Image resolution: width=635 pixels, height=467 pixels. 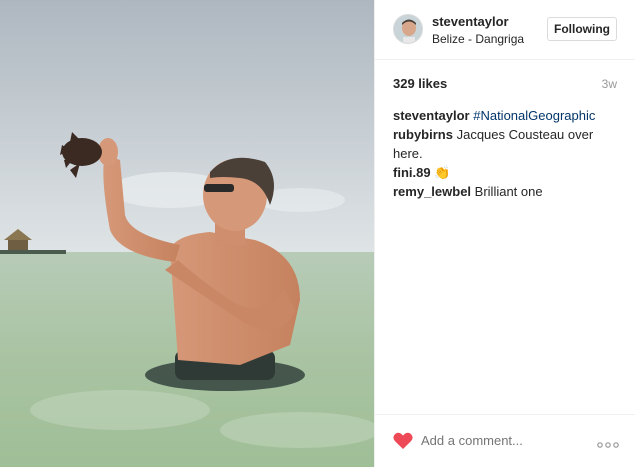 I want to click on comment-username: steventaylor, so click(x=431, y=115).